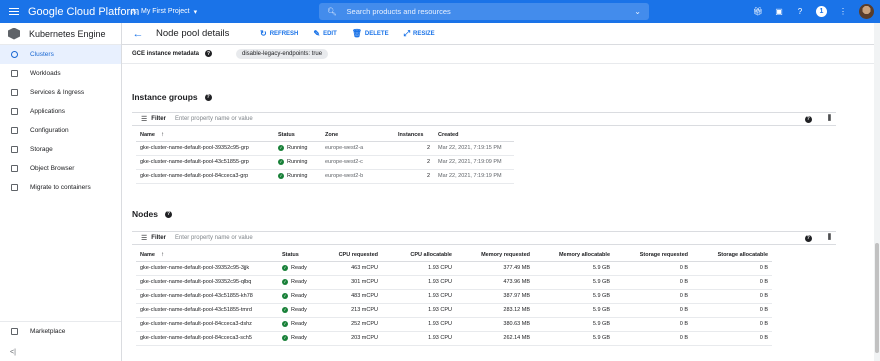  What do you see at coordinates (147, 134) in the screenshot?
I see `column-label: Name` at bounding box center [147, 134].